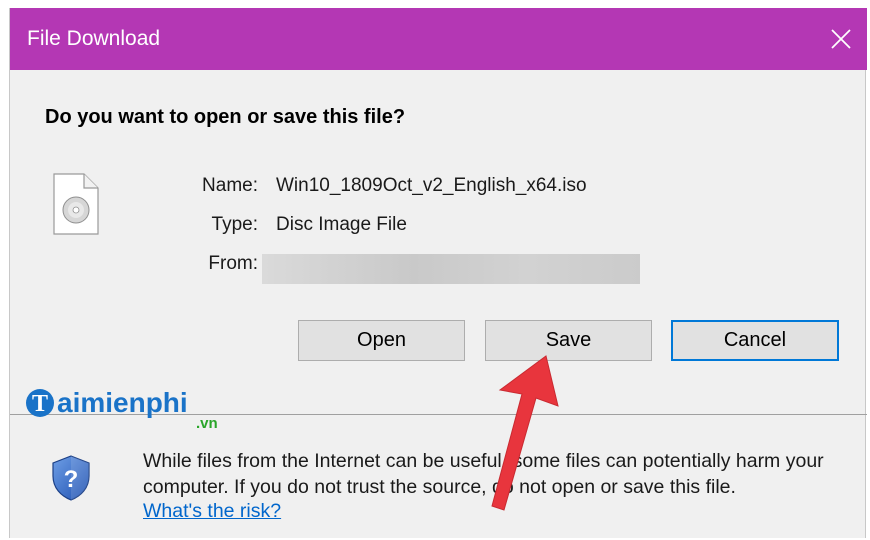  What do you see at coordinates (381, 340) in the screenshot?
I see `open-button: Open` at bounding box center [381, 340].